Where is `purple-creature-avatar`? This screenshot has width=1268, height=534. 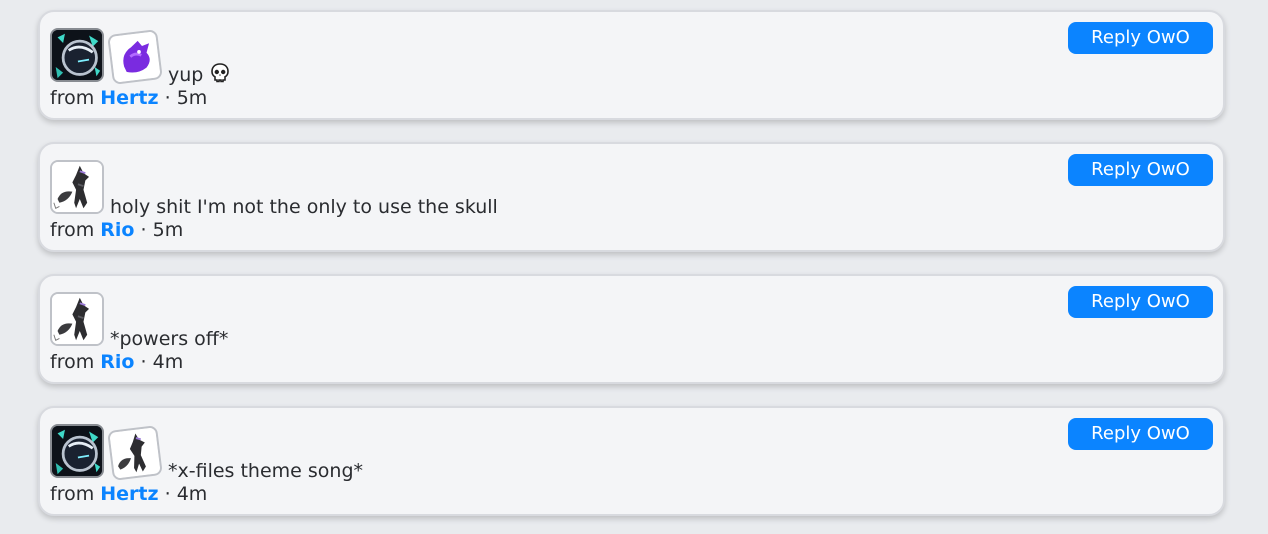 purple-creature-avatar is located at coordinates (135, 57).